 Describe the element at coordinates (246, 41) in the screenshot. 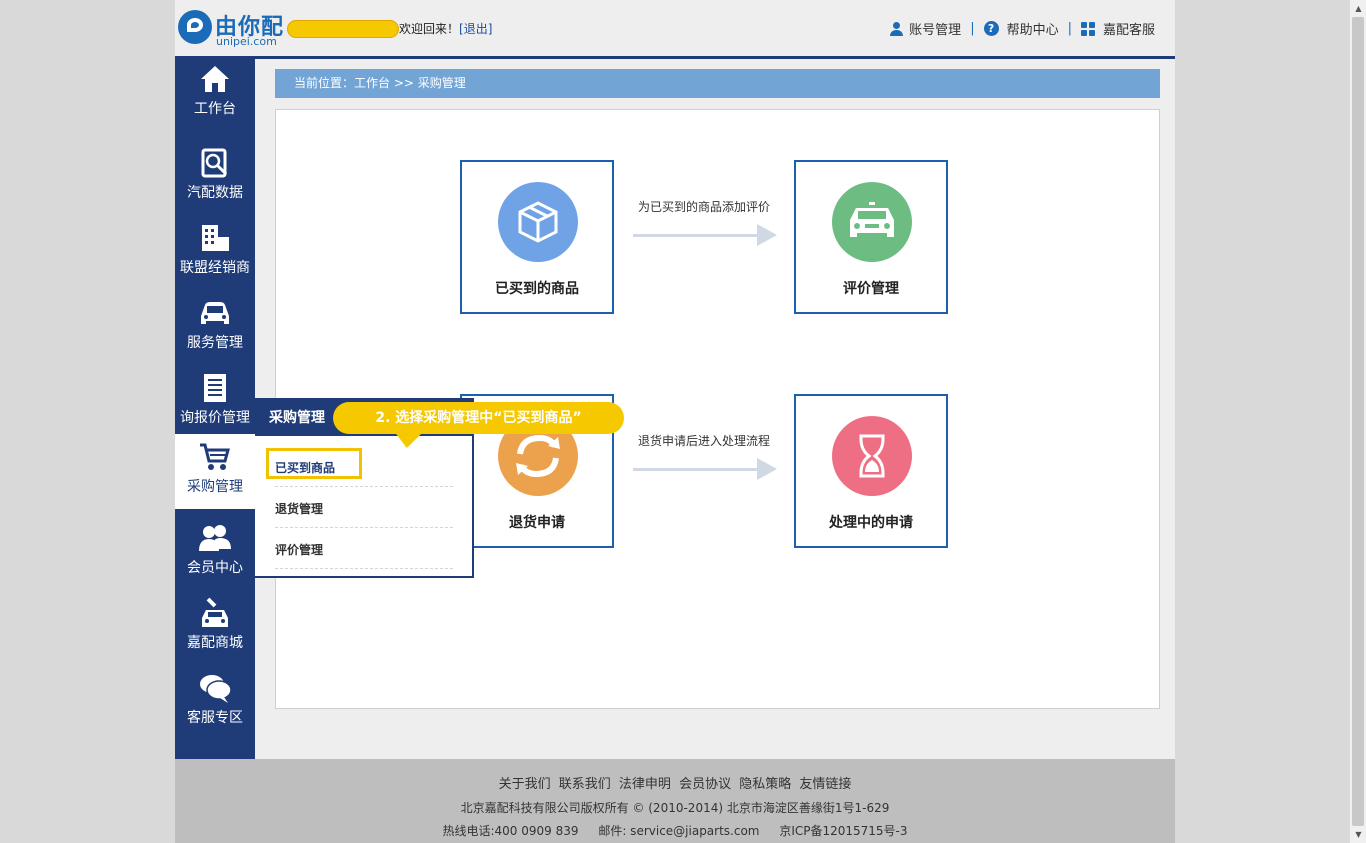

I see `logo-domain: unipei.com` at that location.